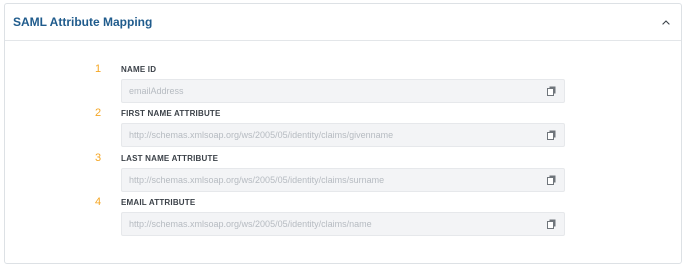 The image size is (688, 270). I want to click on field-number: 2, so click(98, 113).